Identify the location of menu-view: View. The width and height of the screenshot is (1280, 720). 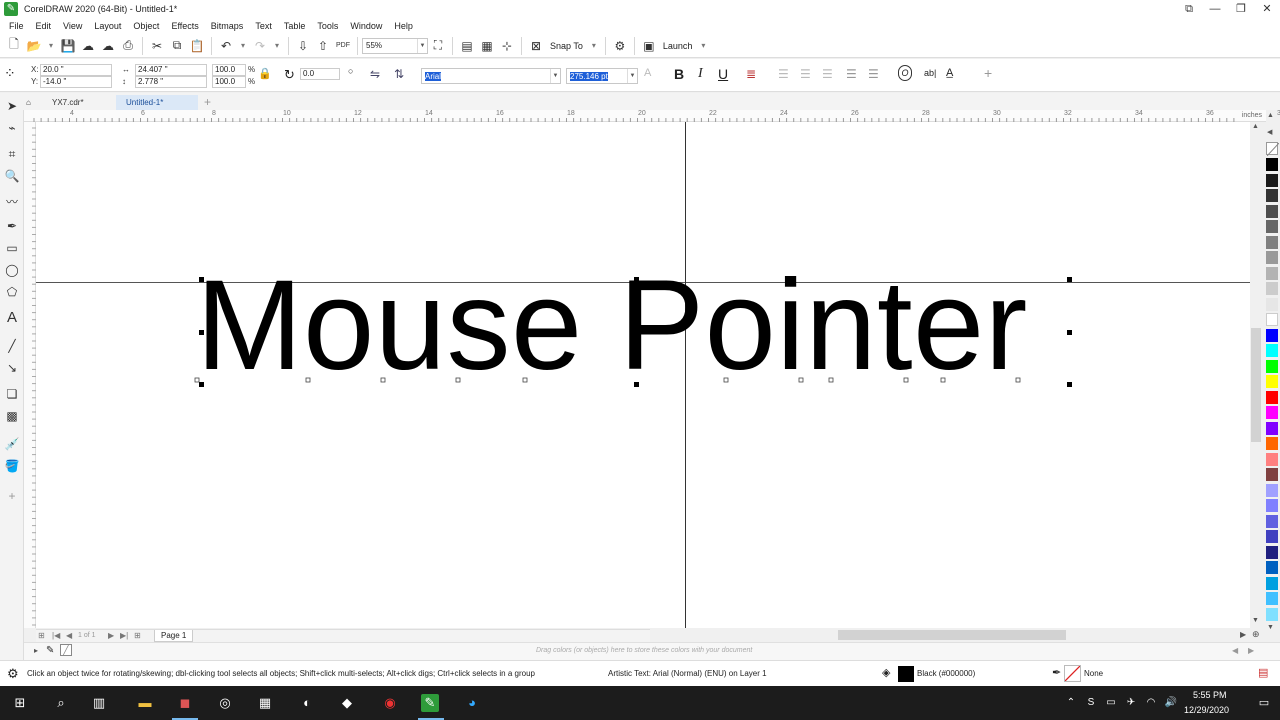
(72, 26).